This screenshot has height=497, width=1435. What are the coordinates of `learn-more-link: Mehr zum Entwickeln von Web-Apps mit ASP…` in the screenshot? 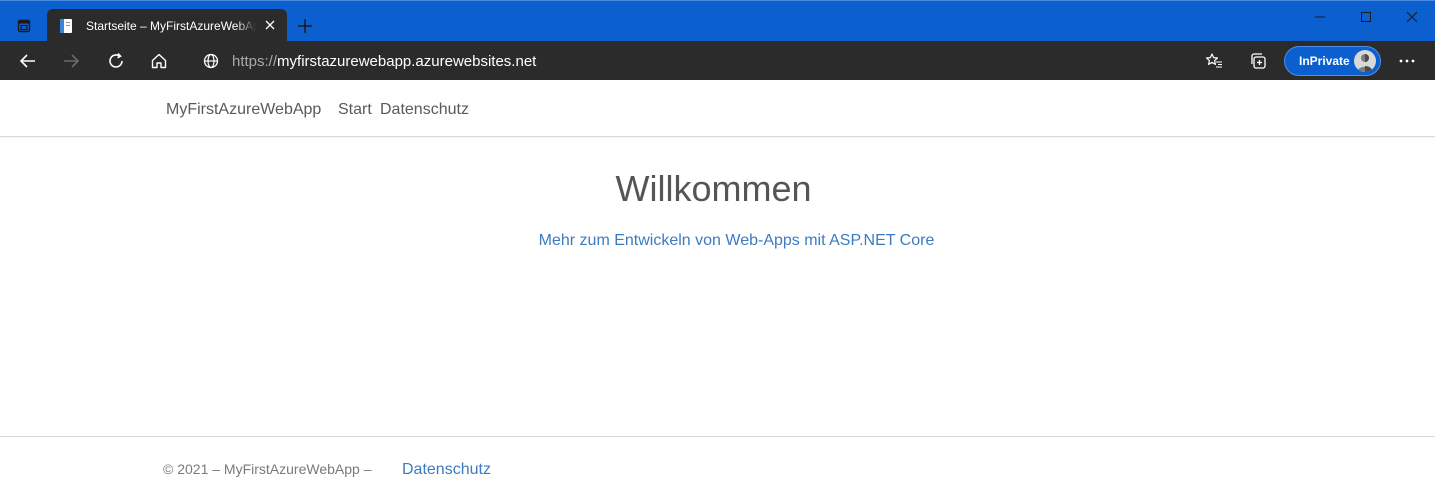 It's located at (717, 241).